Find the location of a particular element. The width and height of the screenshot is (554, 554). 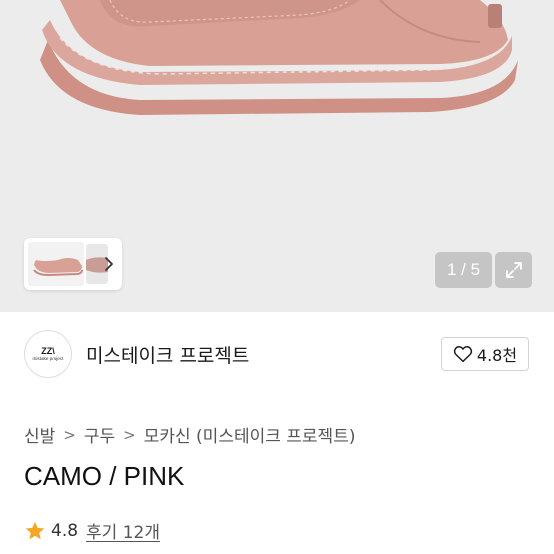

store-logo-text: mistake project is located at coordinates (48, 358).